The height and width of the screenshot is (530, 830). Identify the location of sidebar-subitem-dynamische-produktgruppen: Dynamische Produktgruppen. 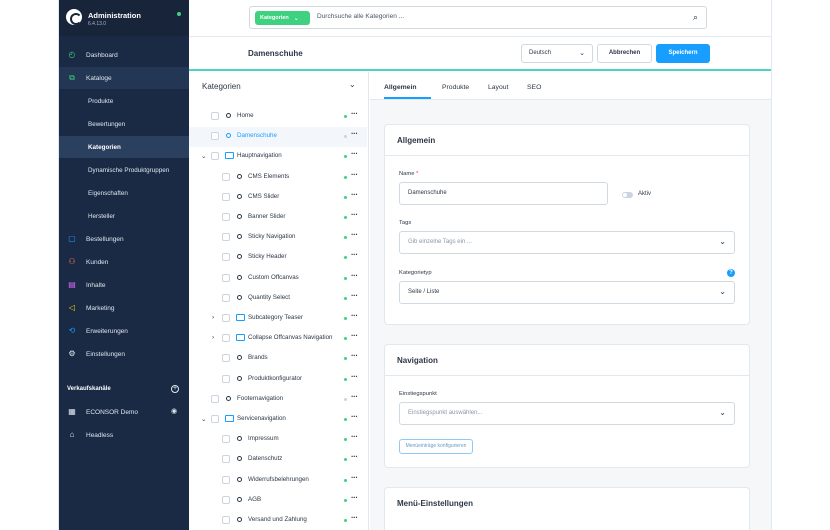
(124, 170).